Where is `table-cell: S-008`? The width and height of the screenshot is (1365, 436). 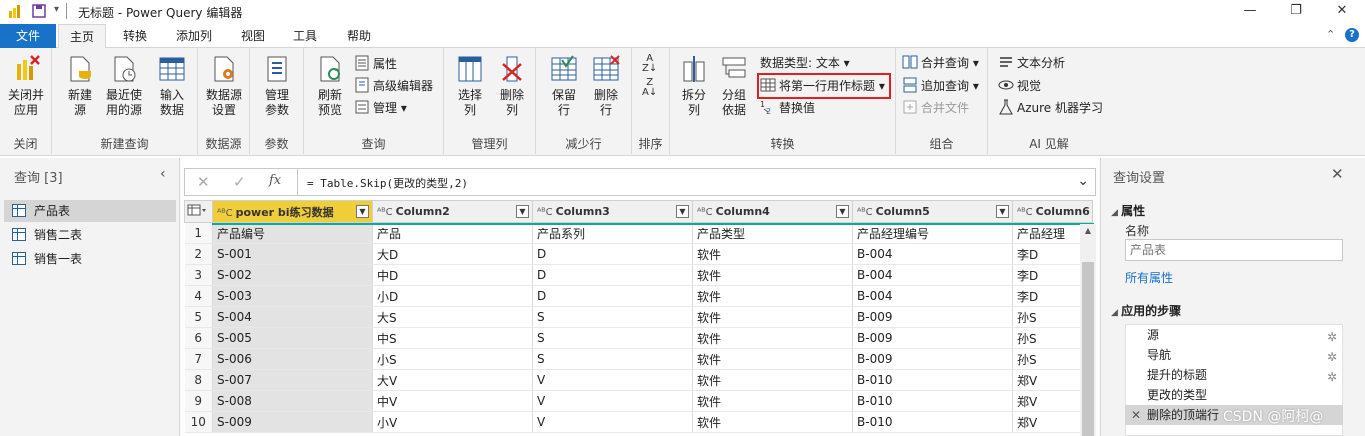
table-cell: S-008 is located at coordinates (292, 401).